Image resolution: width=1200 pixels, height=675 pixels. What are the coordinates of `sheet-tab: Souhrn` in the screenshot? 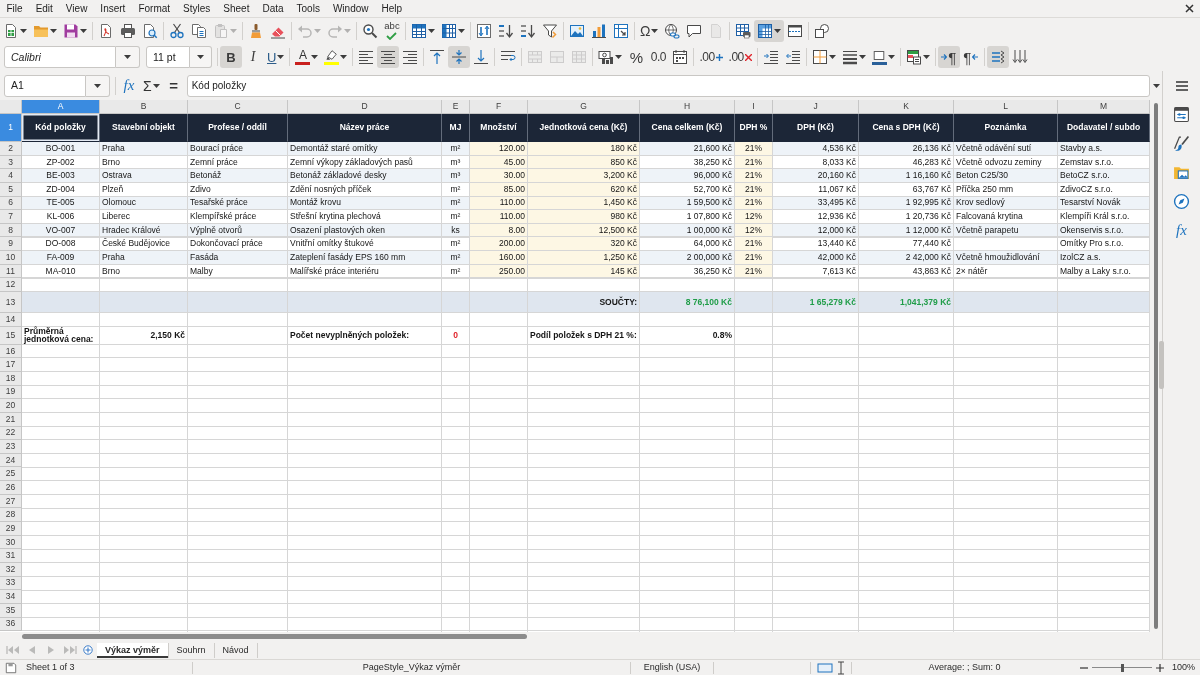 It's located at (191, 650).